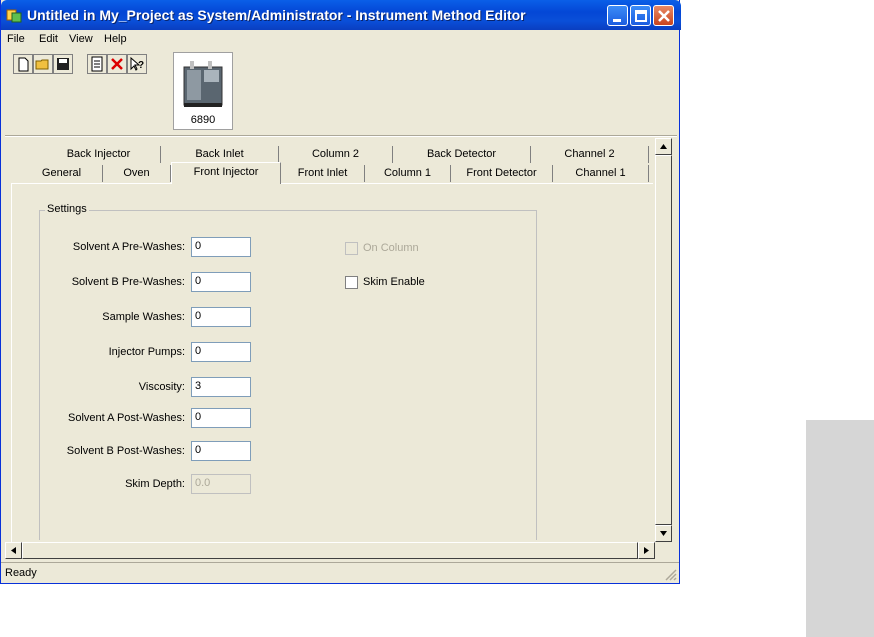 The image size is (874, 637). I want to click on scroll-right-icon, so click(646, 550).